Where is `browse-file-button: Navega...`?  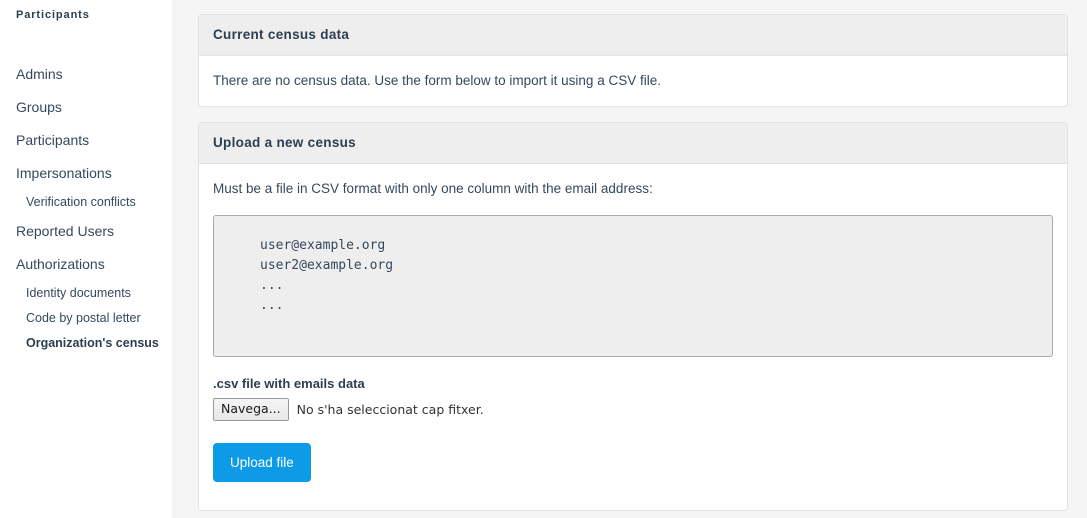 browse-file-button: Navega... is located at coordinates (251, 409).